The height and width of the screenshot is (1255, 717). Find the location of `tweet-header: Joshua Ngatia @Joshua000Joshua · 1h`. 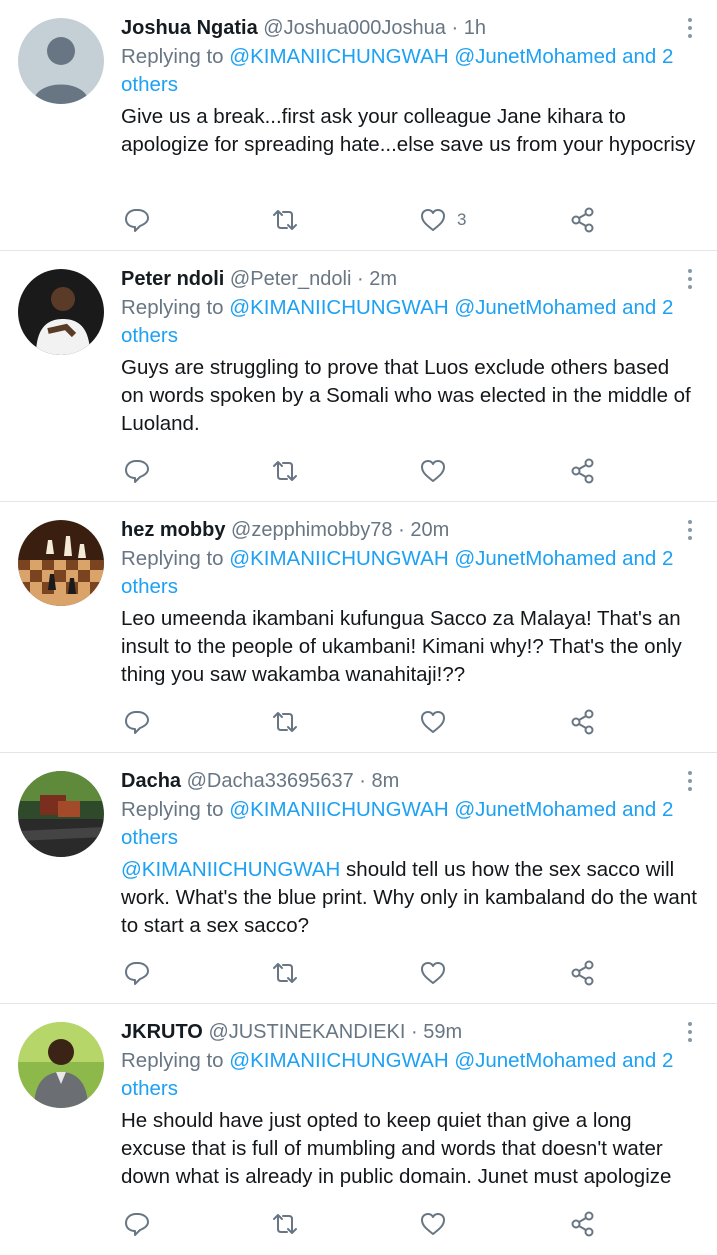

tweet-header: Joshua Ngatia @Joshua000Joshua · 1h is located at coordinates (303, 28).